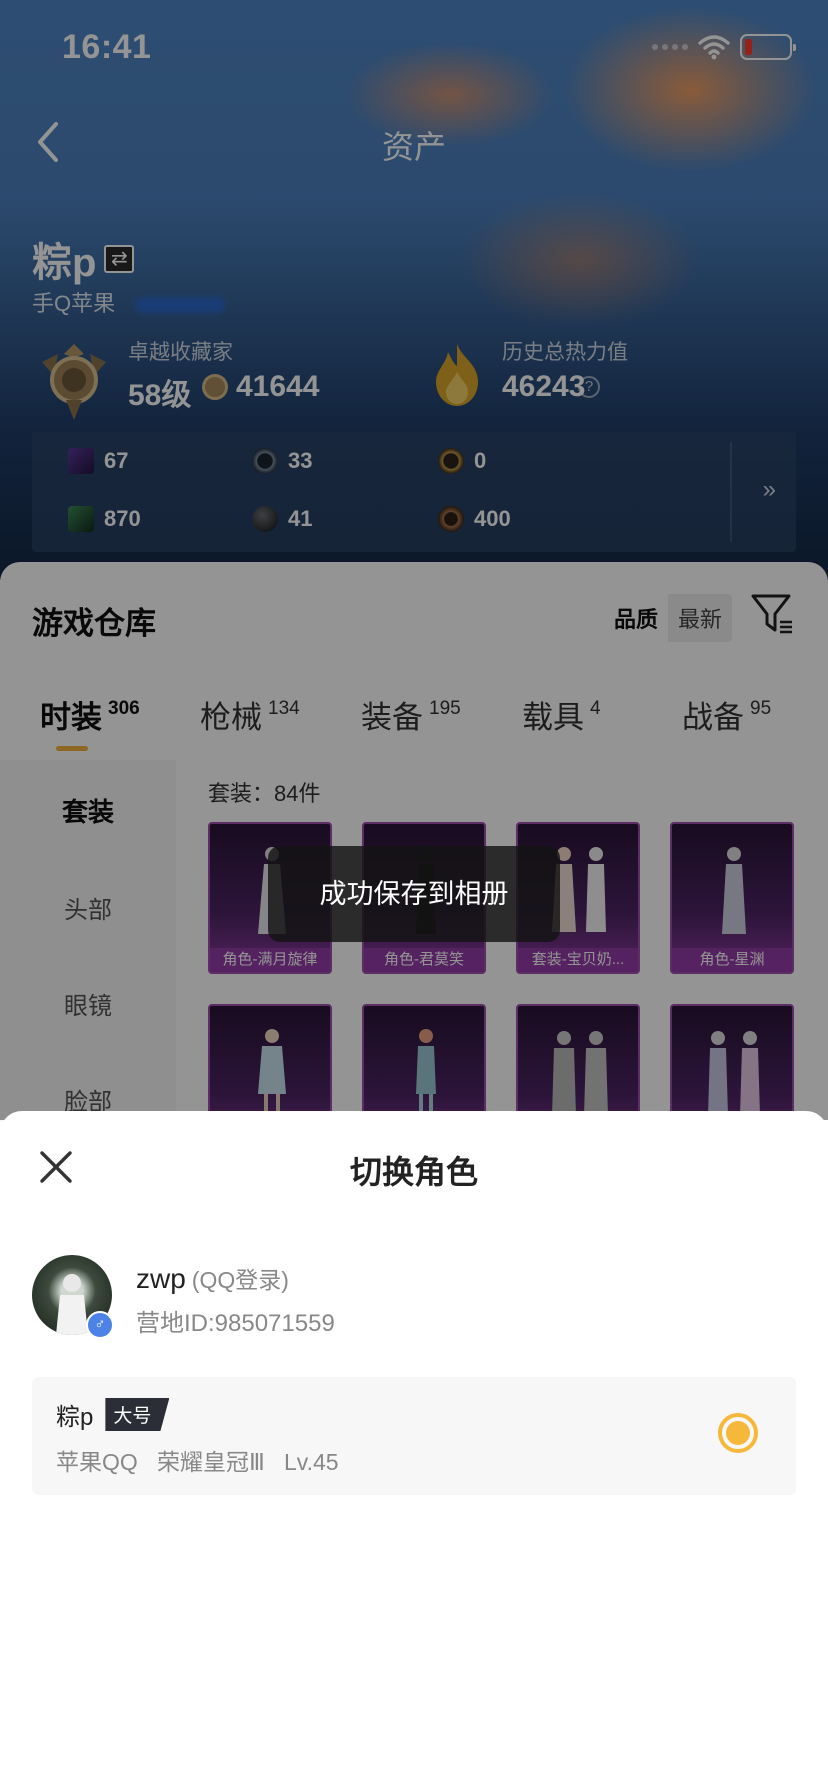  I want to click on main-account-tag: 大号, so click(137, 1414).